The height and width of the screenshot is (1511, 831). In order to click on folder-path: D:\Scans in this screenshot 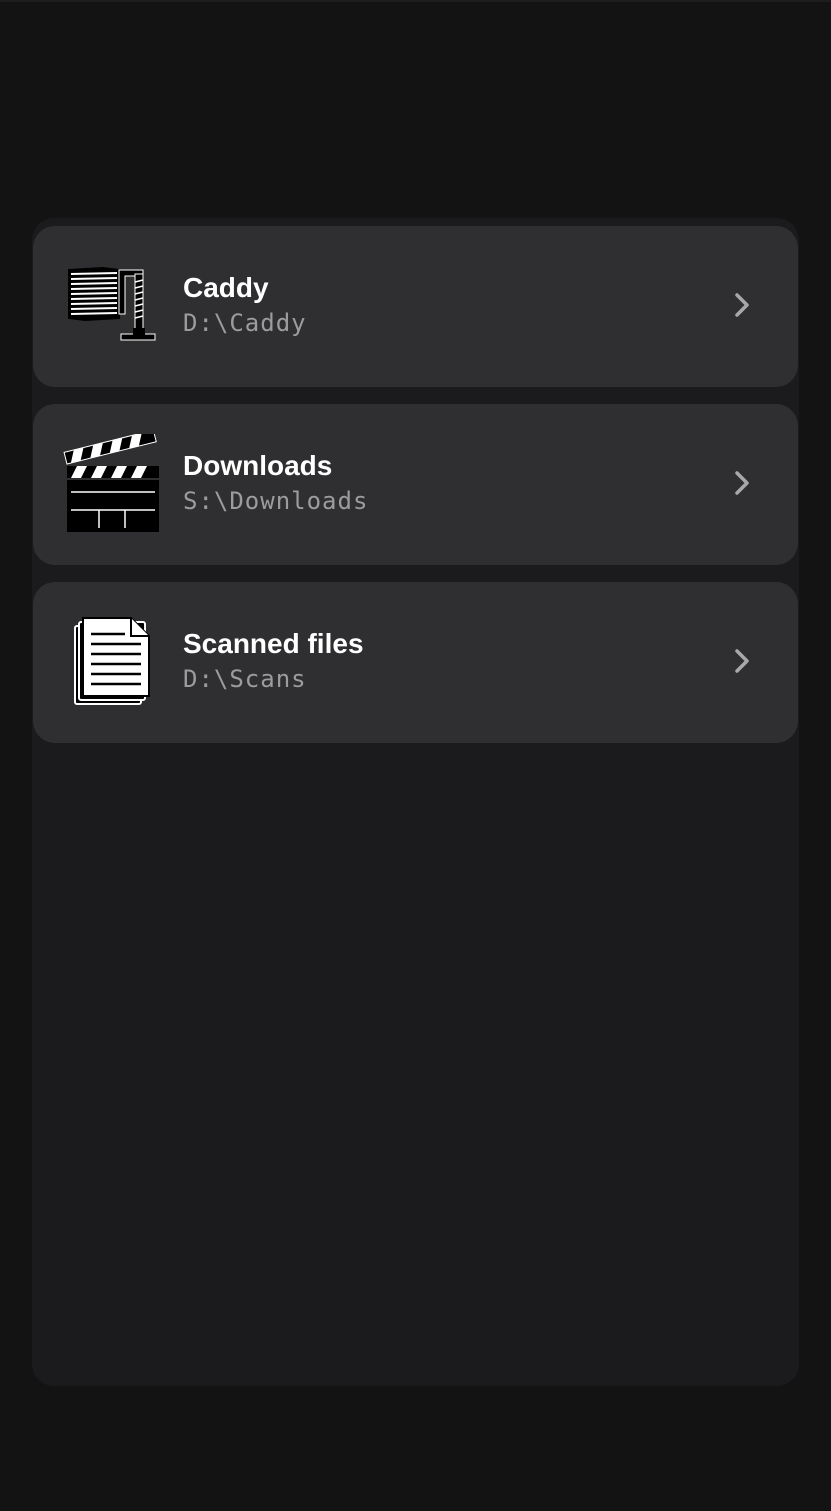, I will do `click(245, 679)`.